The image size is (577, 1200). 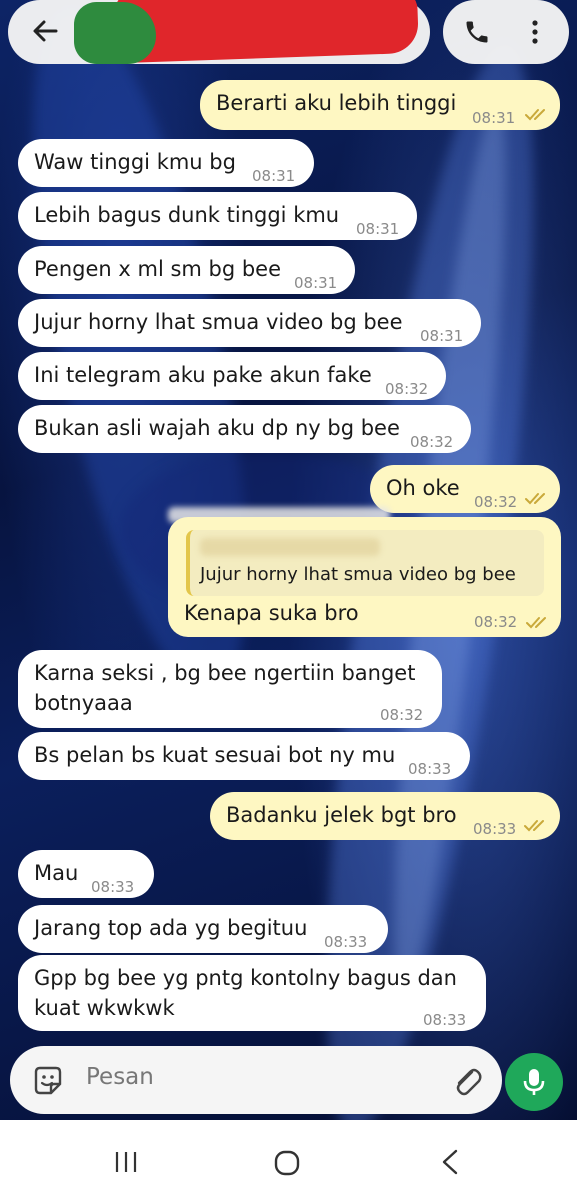 I want to click on message-text: Ini telegram aku pake akun fake, so click(x=203, y=375).